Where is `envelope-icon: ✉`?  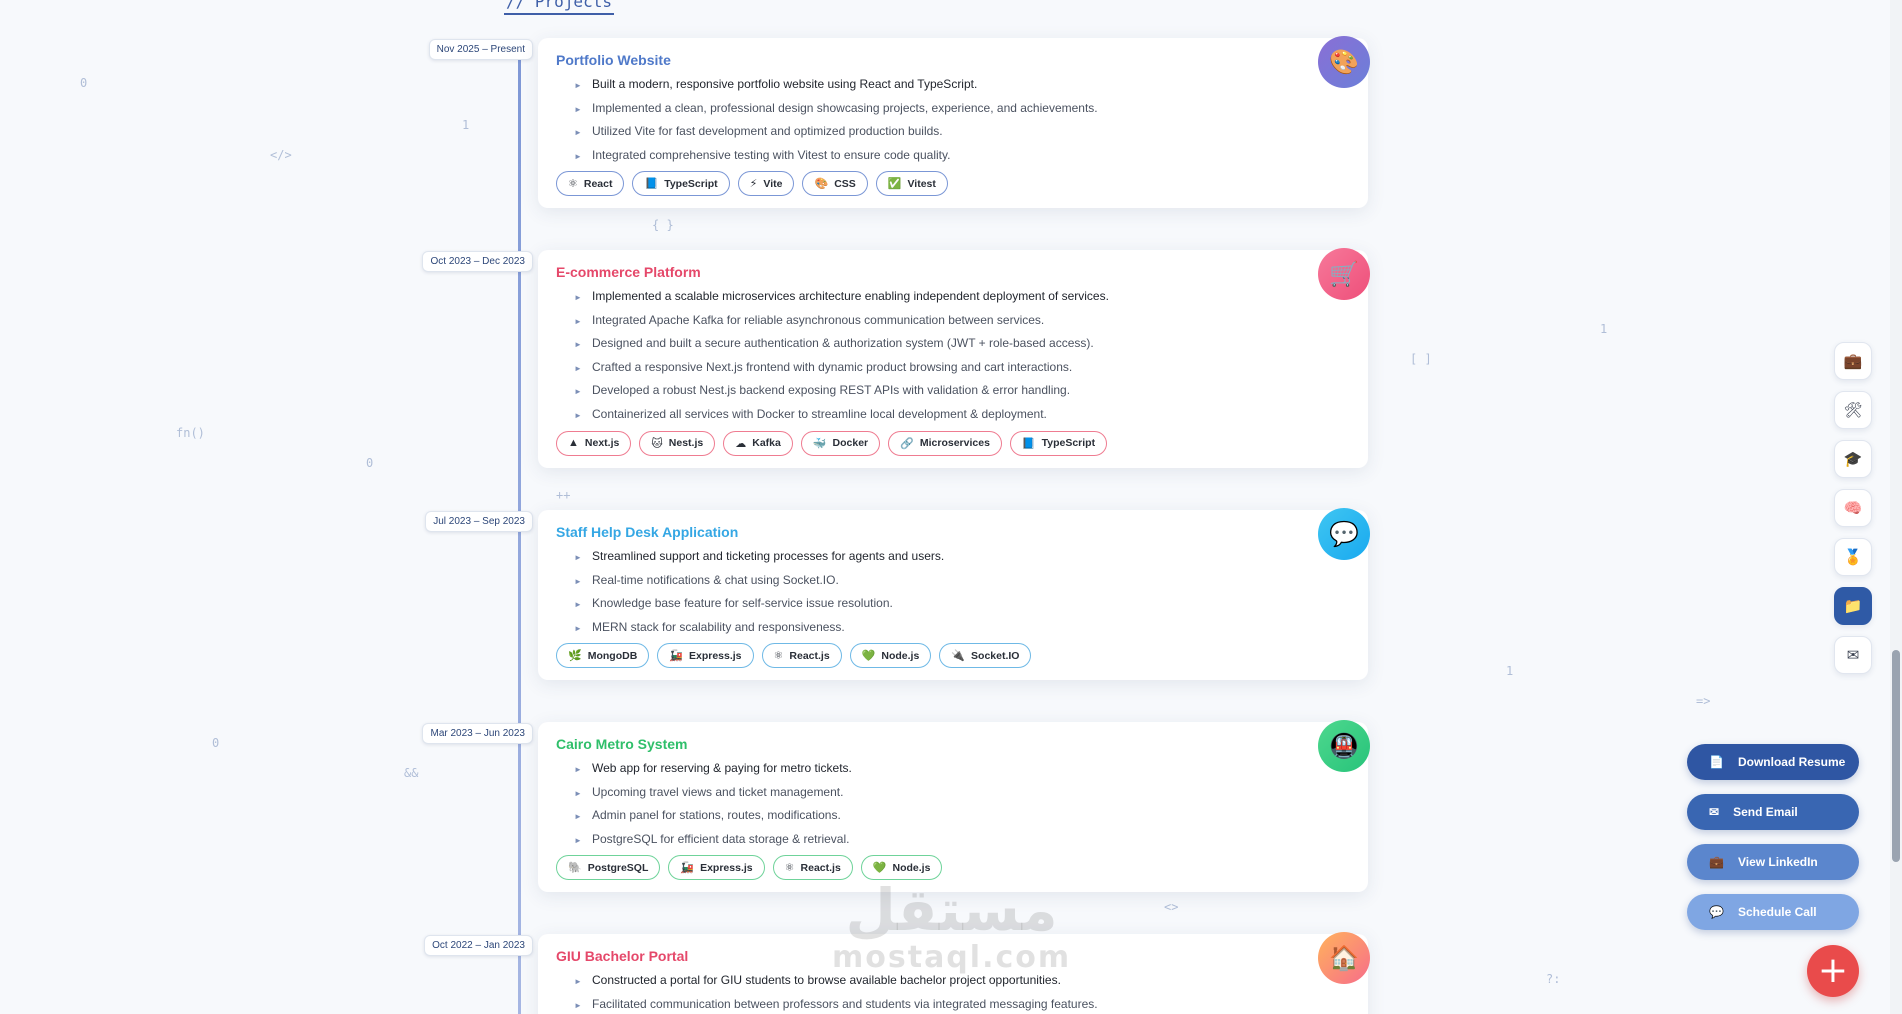 envelope-icon: ✉ is located at coordinates (1853, 655).